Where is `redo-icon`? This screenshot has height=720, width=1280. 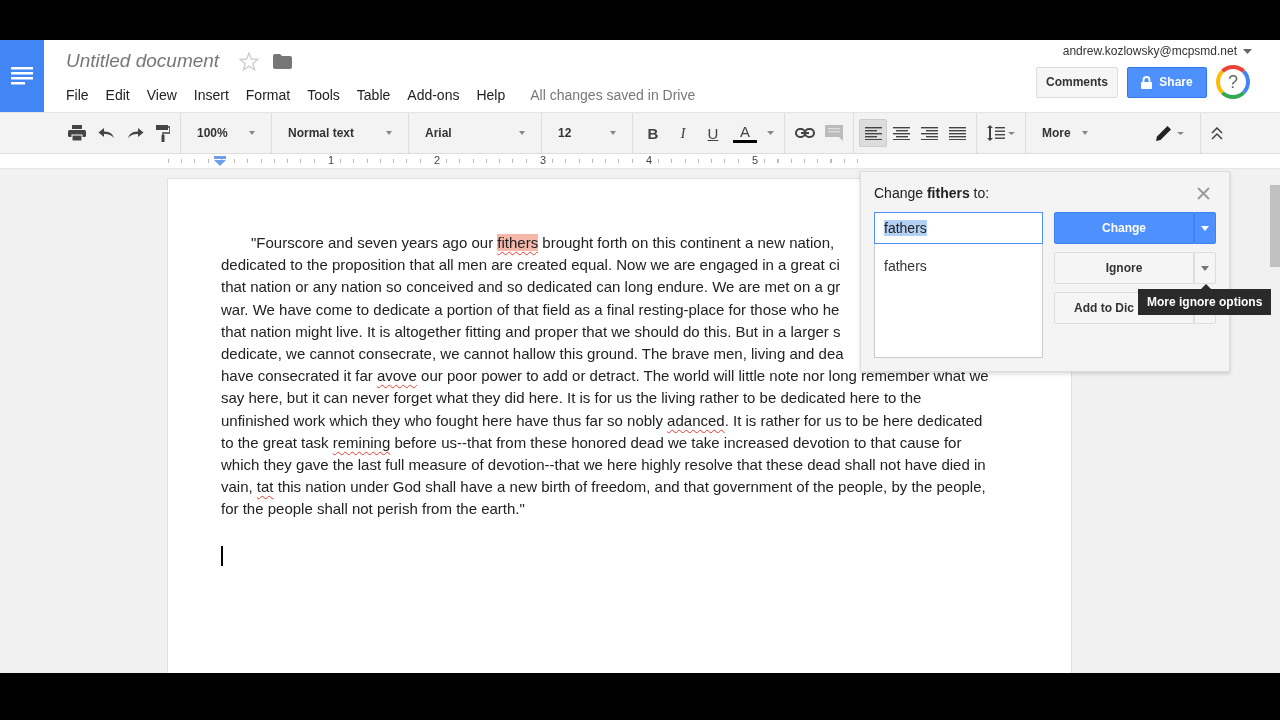 redo-icon is located at coordinates (135, 133).